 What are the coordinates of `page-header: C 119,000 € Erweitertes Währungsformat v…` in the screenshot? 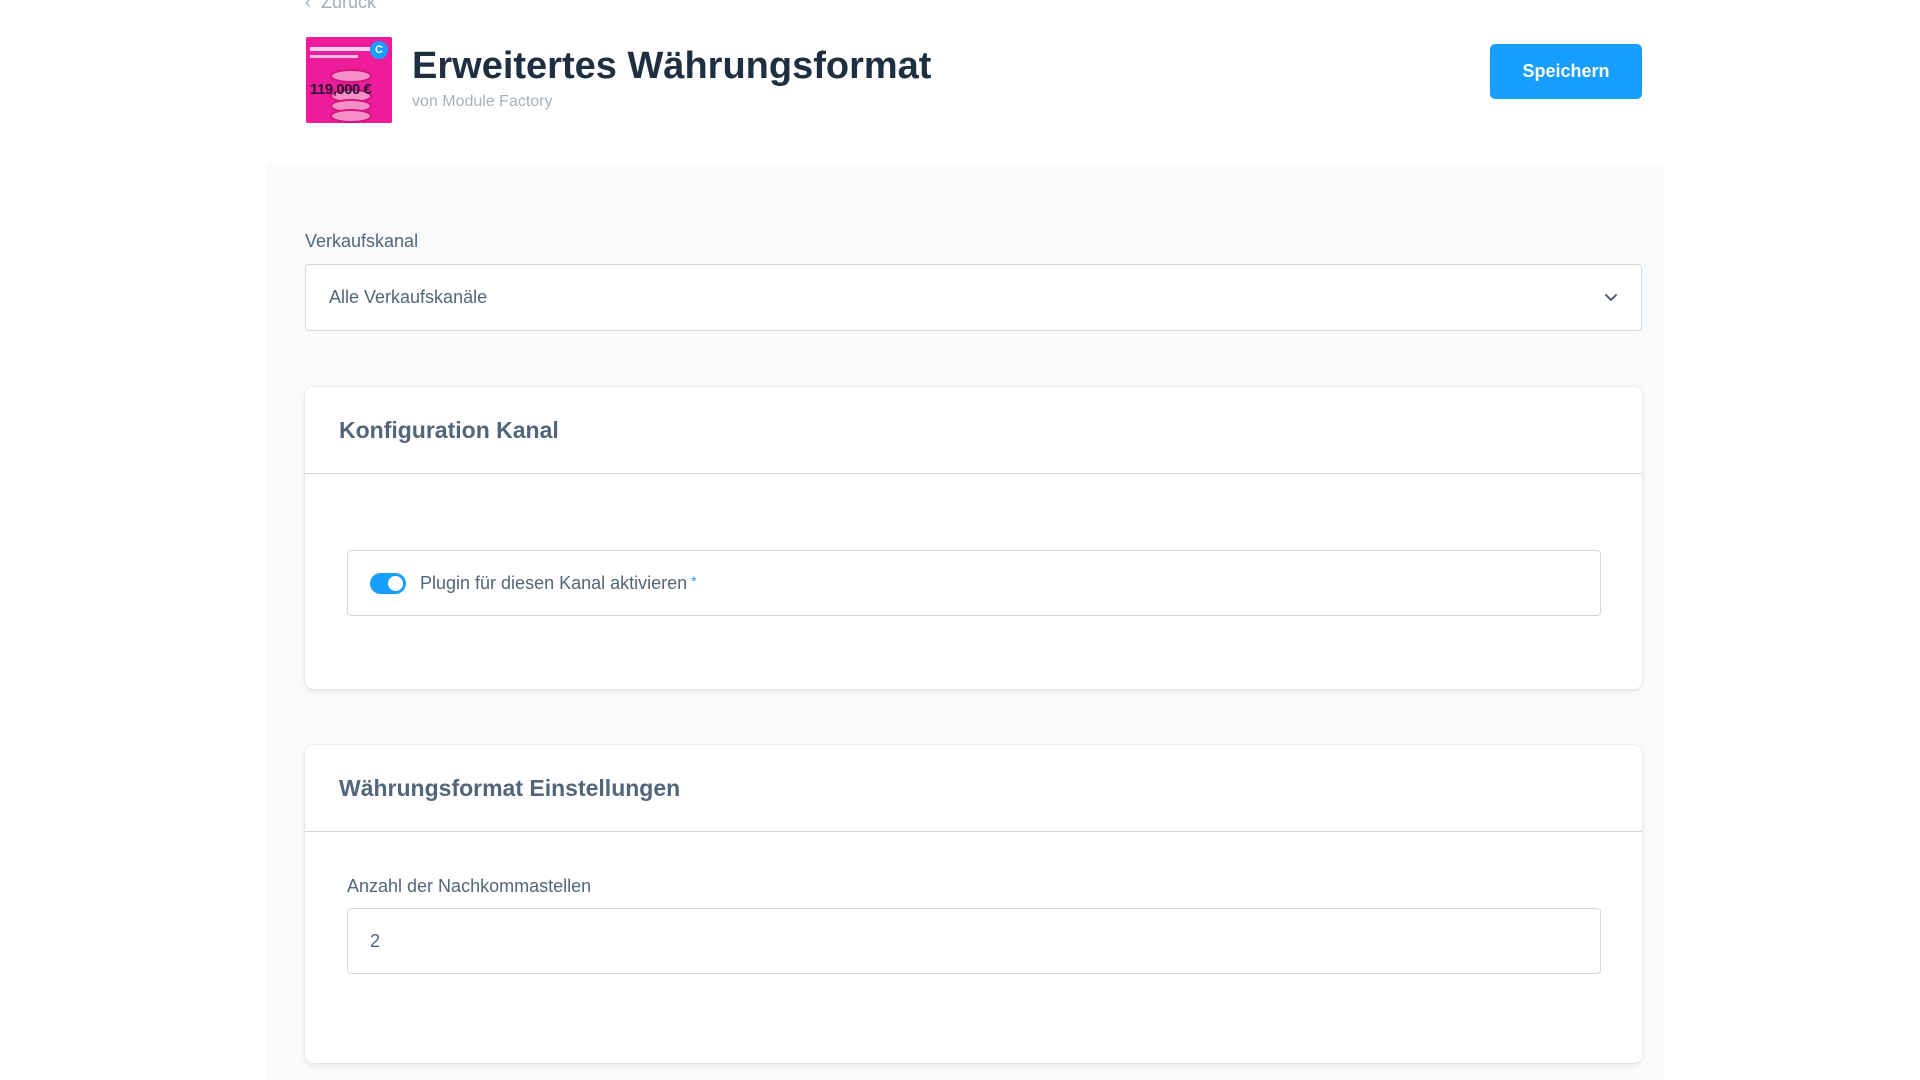 It's located at (974, 81).